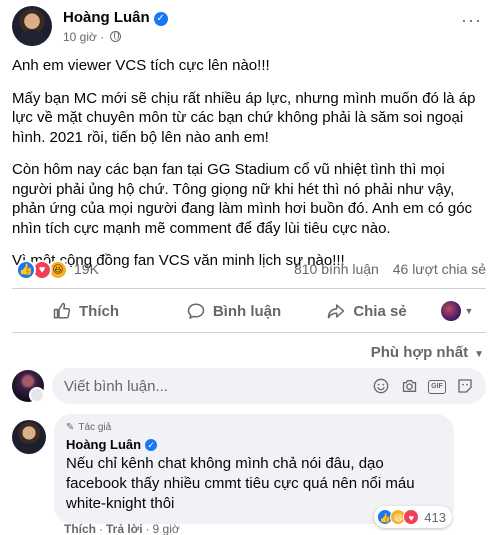 The height and width of the screenshot is (535, 498). Describe the element at coordinates (249, 28) in the screenshot. I see `post-header: Hoàng Luân ✓ 10 giờ · ···` at that location.